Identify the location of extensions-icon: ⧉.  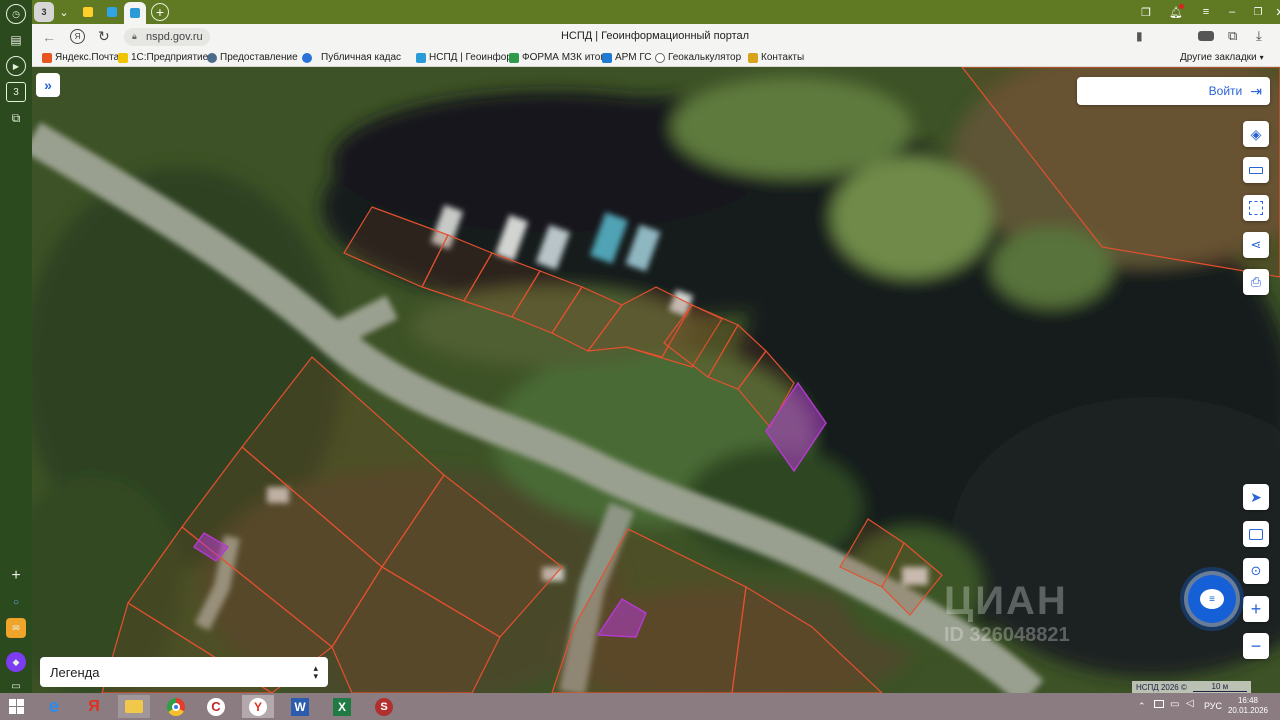
(1232, 36).